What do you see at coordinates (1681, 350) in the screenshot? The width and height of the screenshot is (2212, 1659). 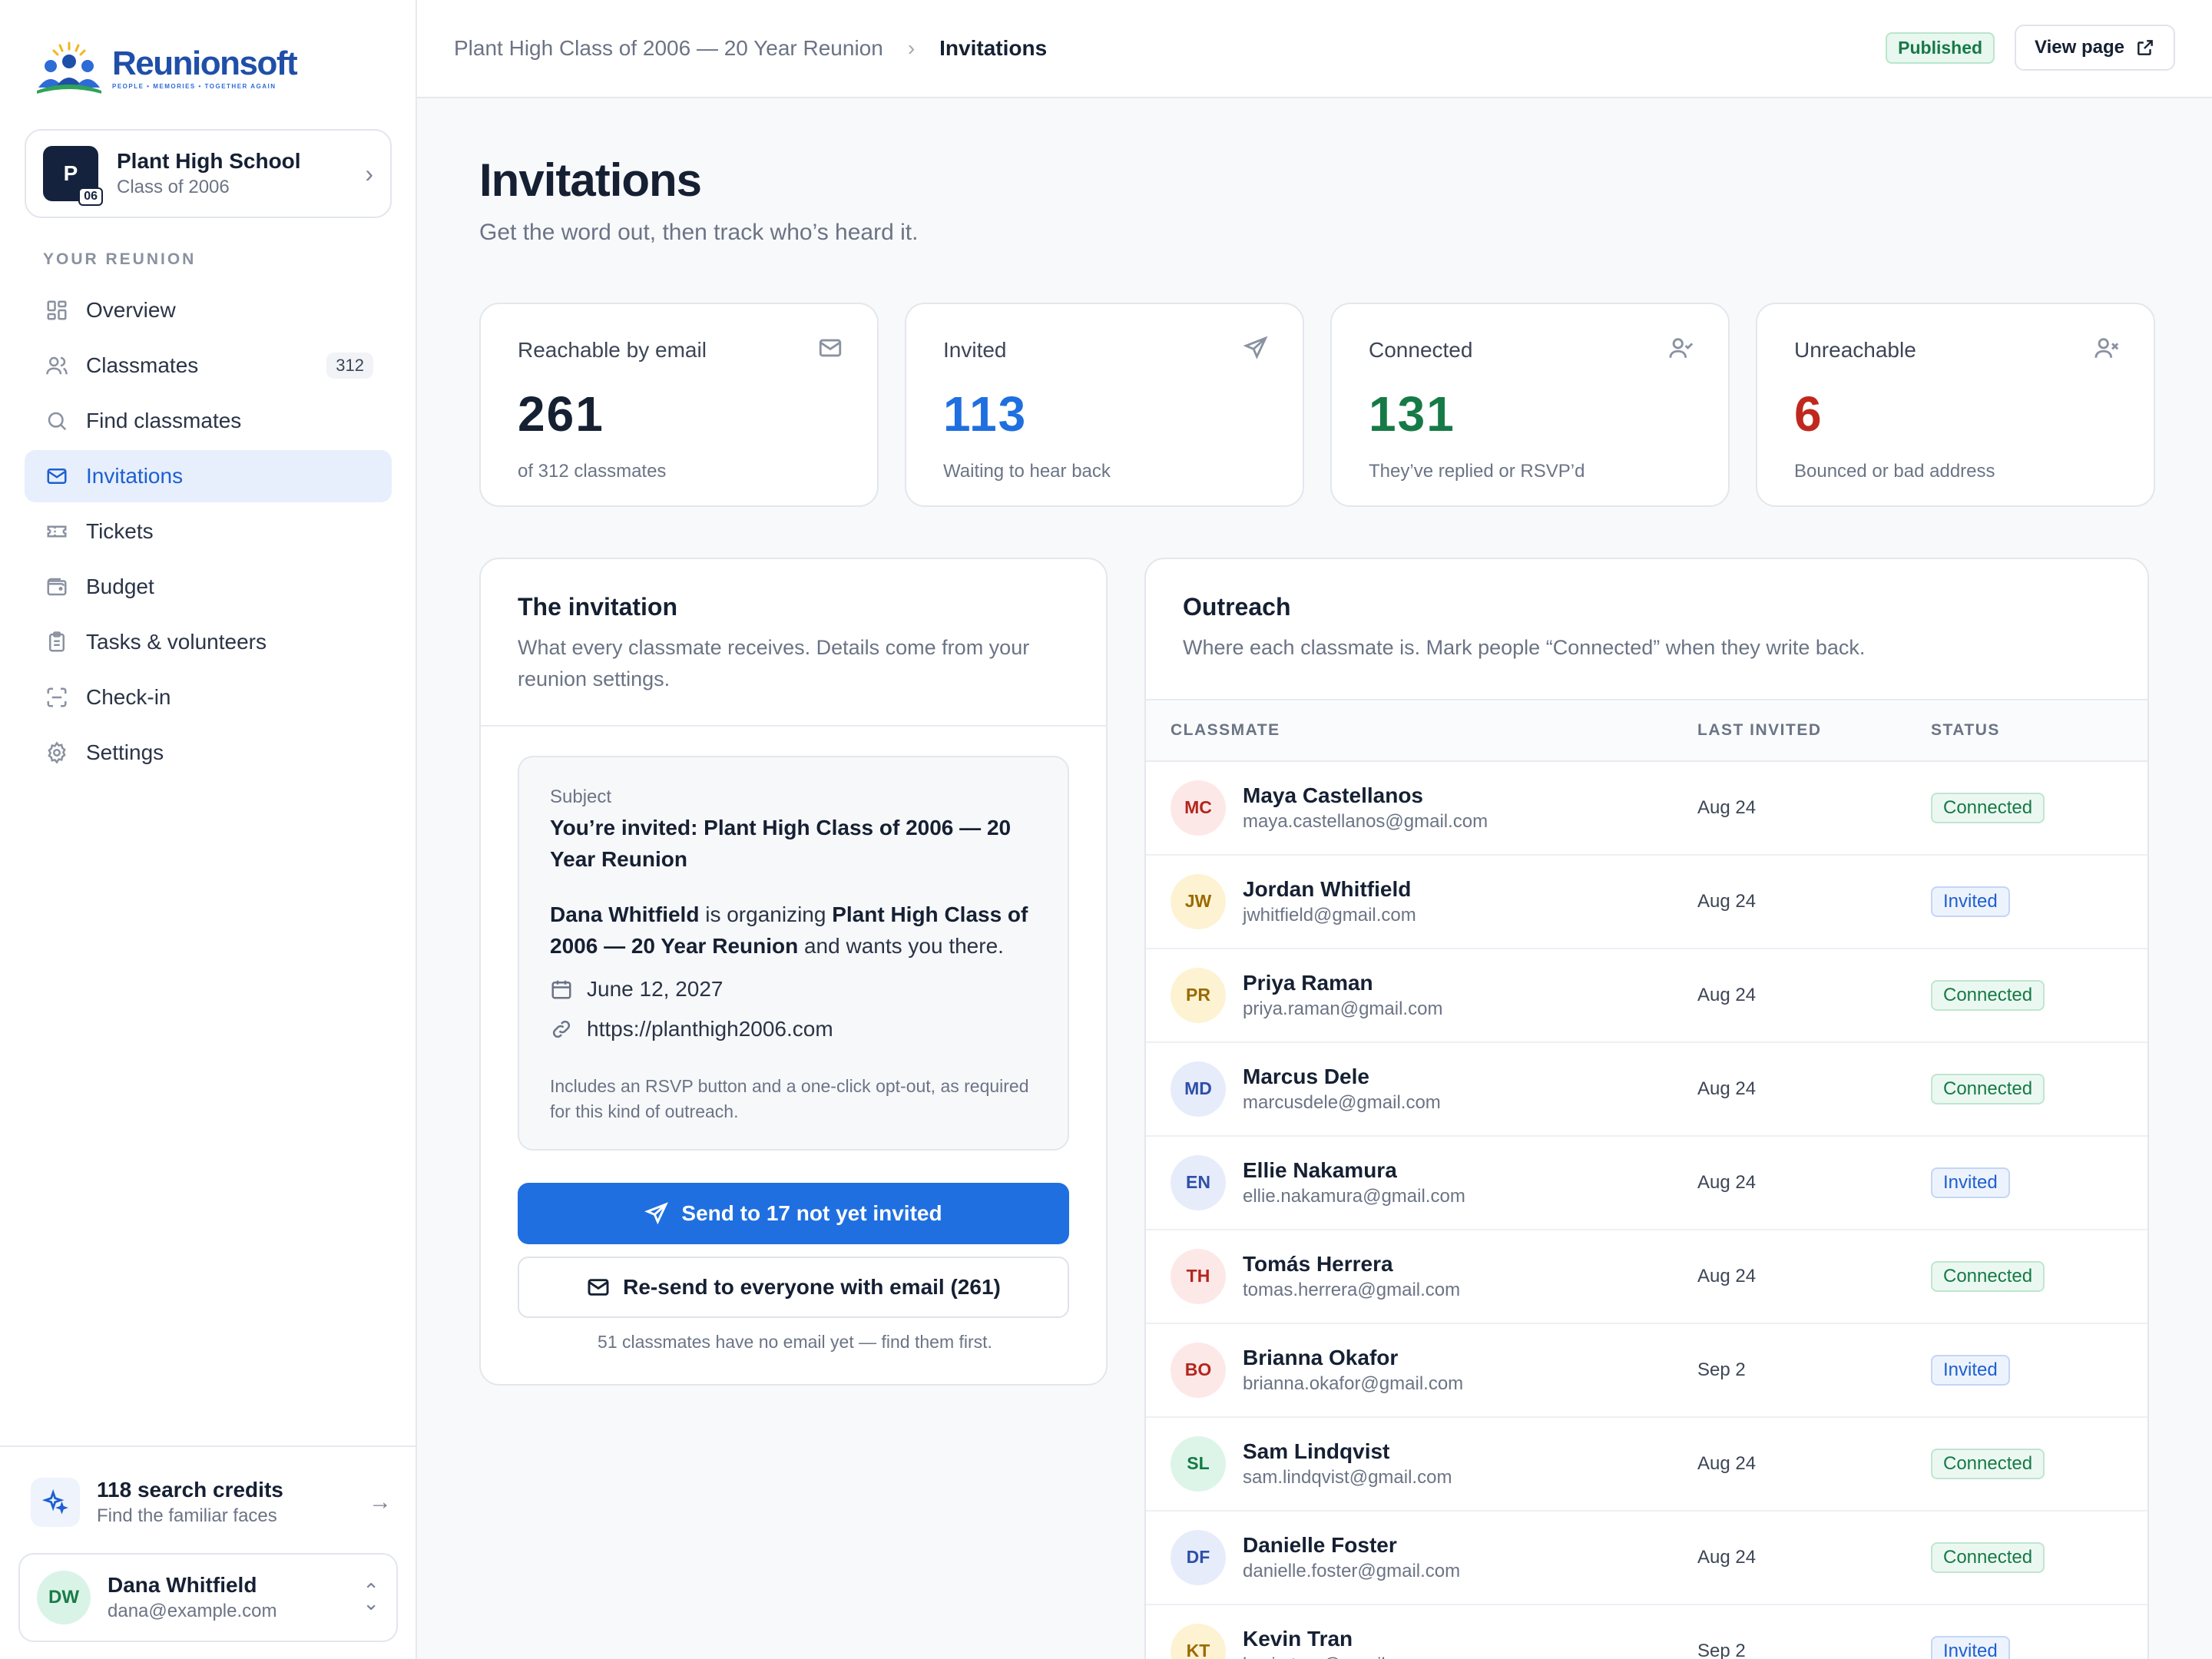 I see `user-check-icon` at bounding box center [1681, 350].